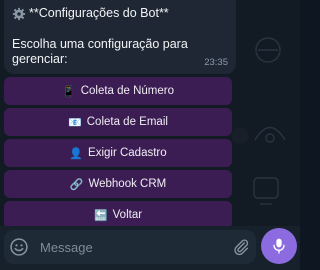  I want to click on keyboard-button-voltar: 🔙 Voltar, so click(118, 215).